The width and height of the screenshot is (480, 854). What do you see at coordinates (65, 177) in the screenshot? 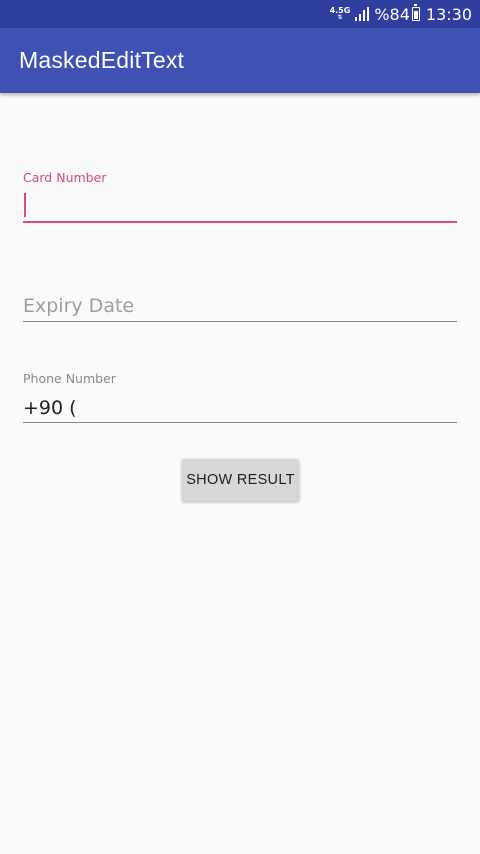
I see `card-number-label: Card Number` at bounding box center [65, 177].